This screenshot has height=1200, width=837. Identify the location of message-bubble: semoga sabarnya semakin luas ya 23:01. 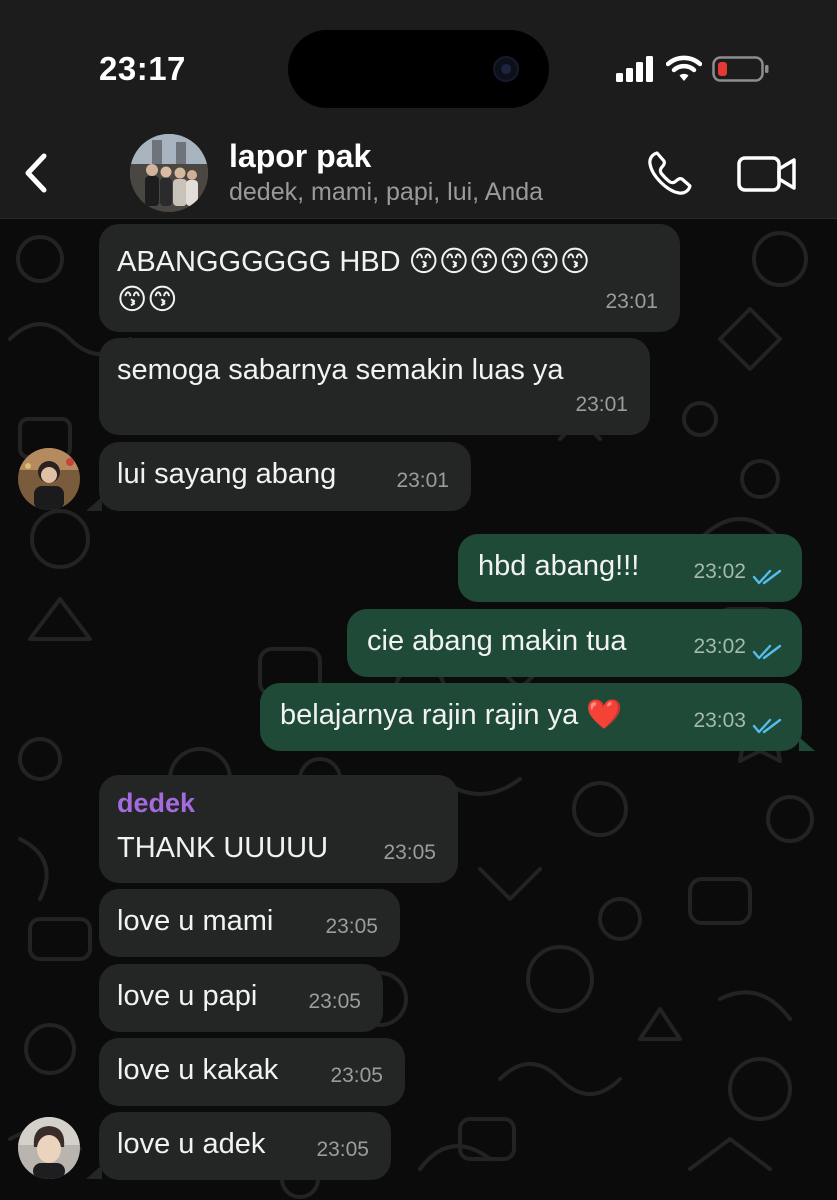
(374, 386).